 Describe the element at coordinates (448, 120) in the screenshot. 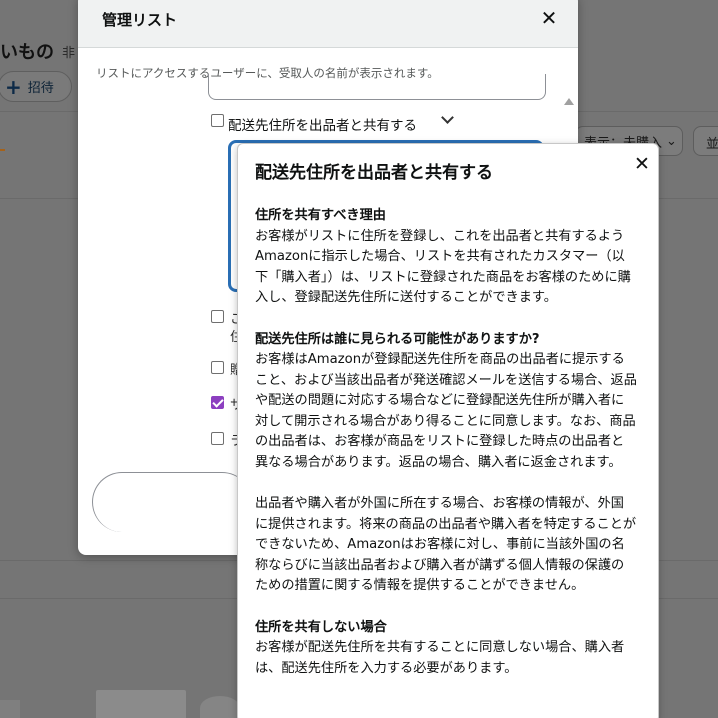

I see `chevron-down-icon` at that location.